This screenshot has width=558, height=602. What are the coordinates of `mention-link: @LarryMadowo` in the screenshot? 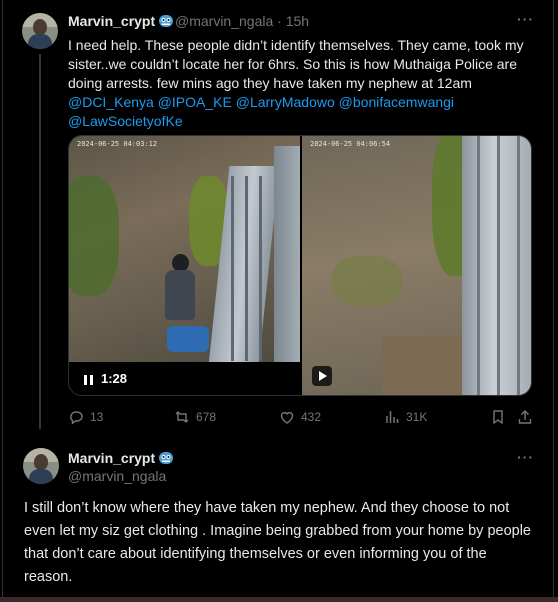 It's located at (285, 102).